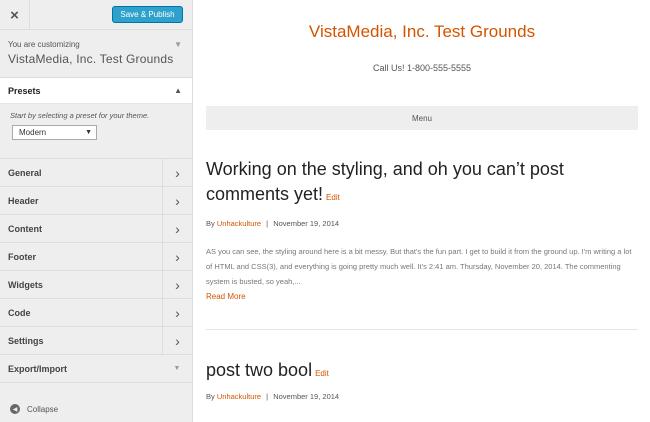  What do you see at coordinates (44, 44) in the screenshot?
I see `customizing-label: You are customizing` at bounding box center [44, 44].